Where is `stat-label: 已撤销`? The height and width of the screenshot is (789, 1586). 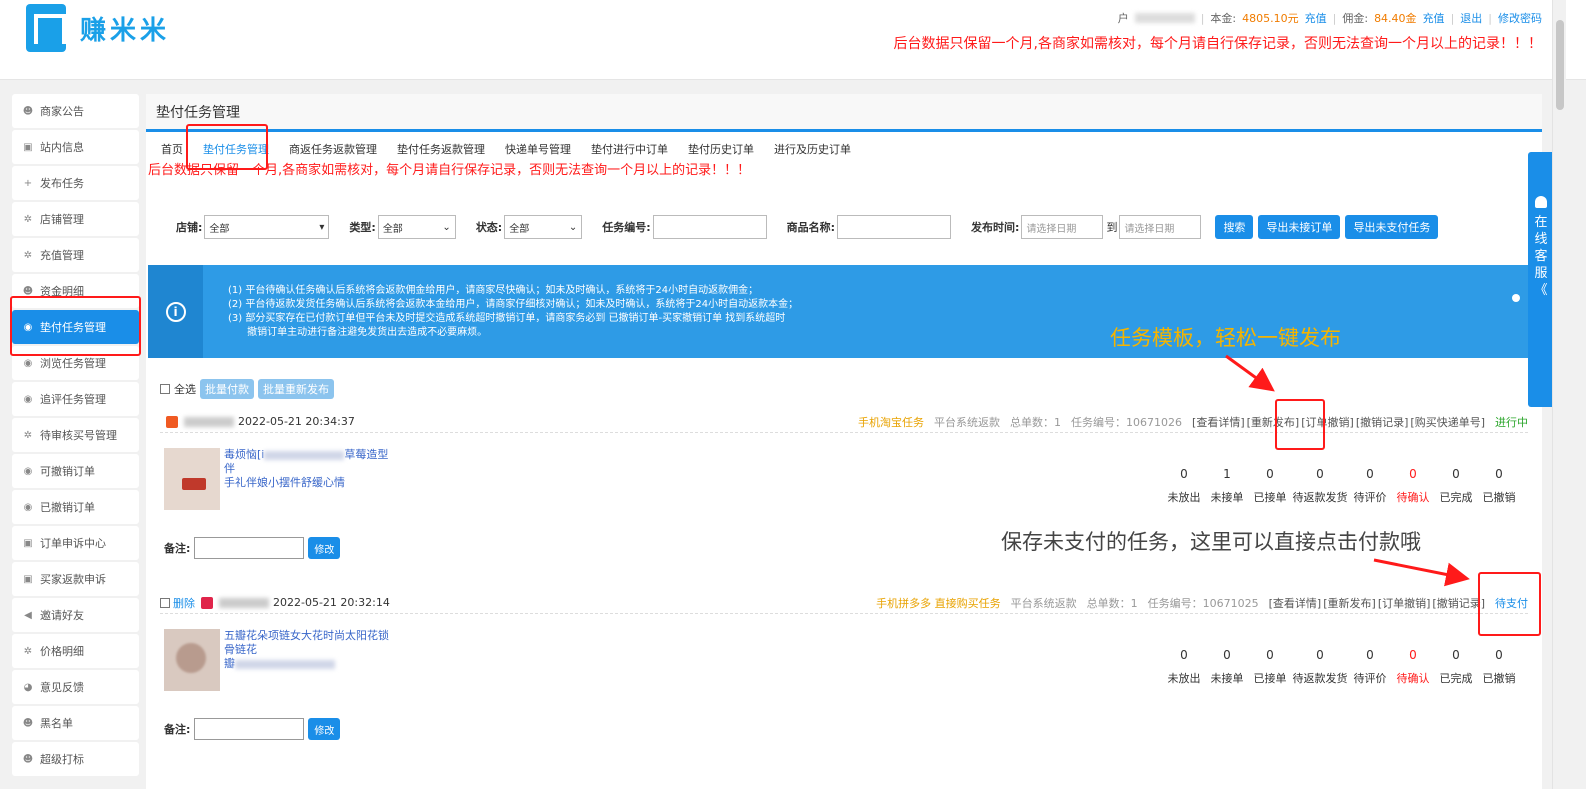
stat-label: 已撤销 is located at coordinates (1499, 678).